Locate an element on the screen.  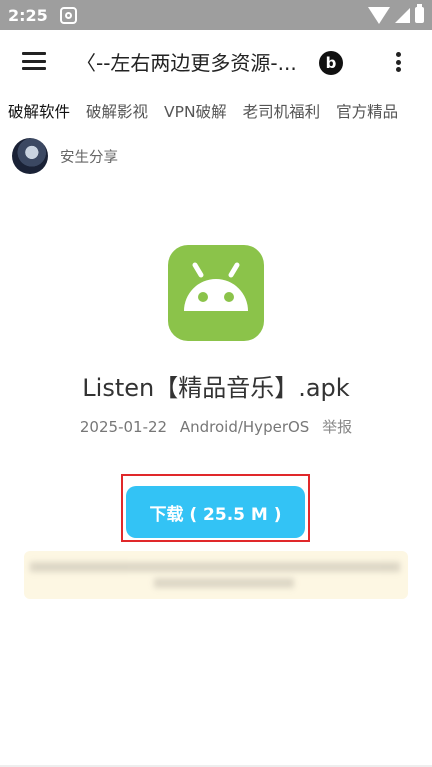
file-title: Listen【精品音乐】.apk is located at coordinates (216, 388).